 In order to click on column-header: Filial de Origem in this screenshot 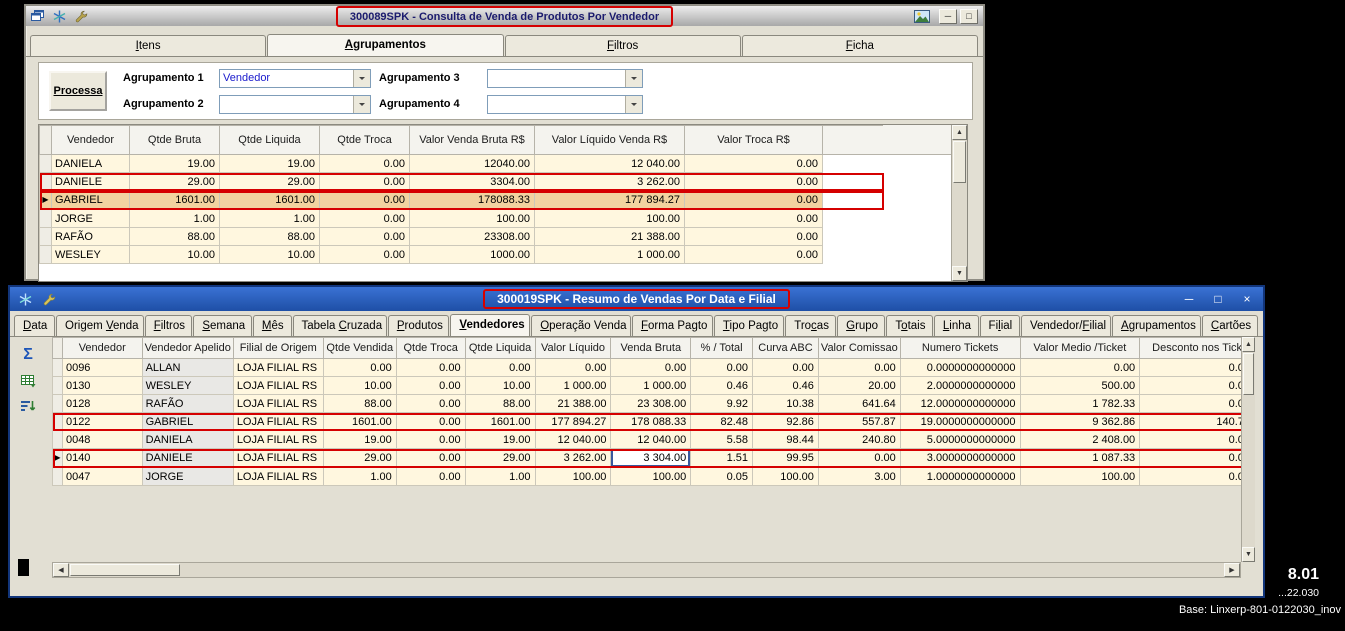, I will do `click(278, 348)`.